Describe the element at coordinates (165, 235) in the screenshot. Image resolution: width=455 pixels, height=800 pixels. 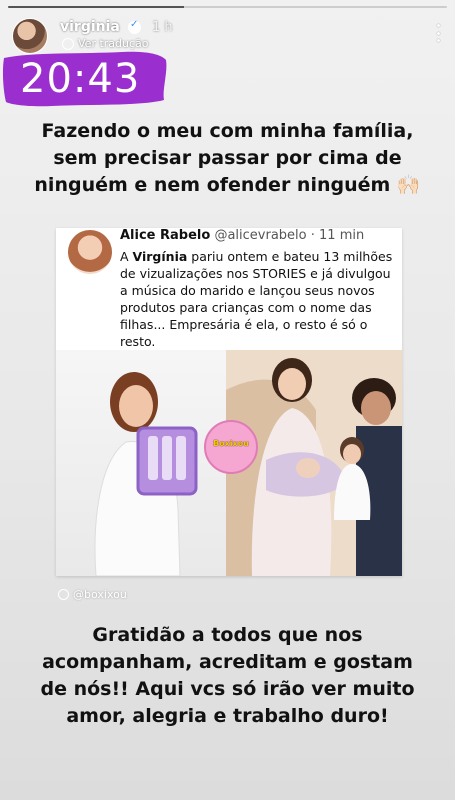
I see `tweet-author-name: Alice Rabelo` at that location.